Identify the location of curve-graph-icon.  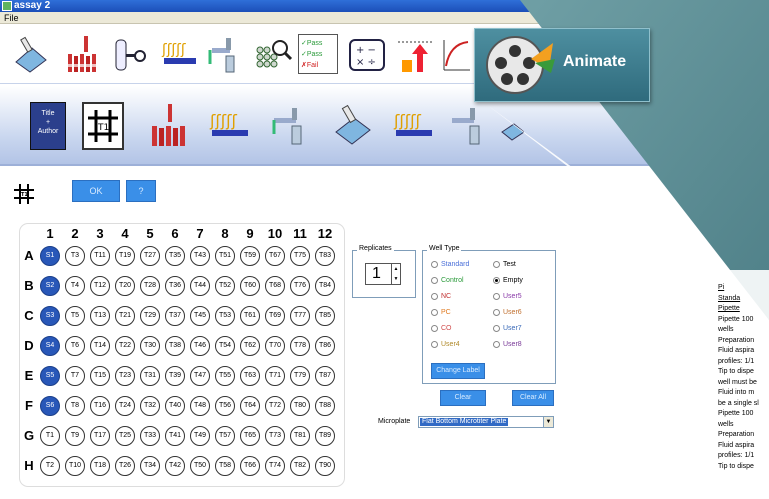
(455, 55).